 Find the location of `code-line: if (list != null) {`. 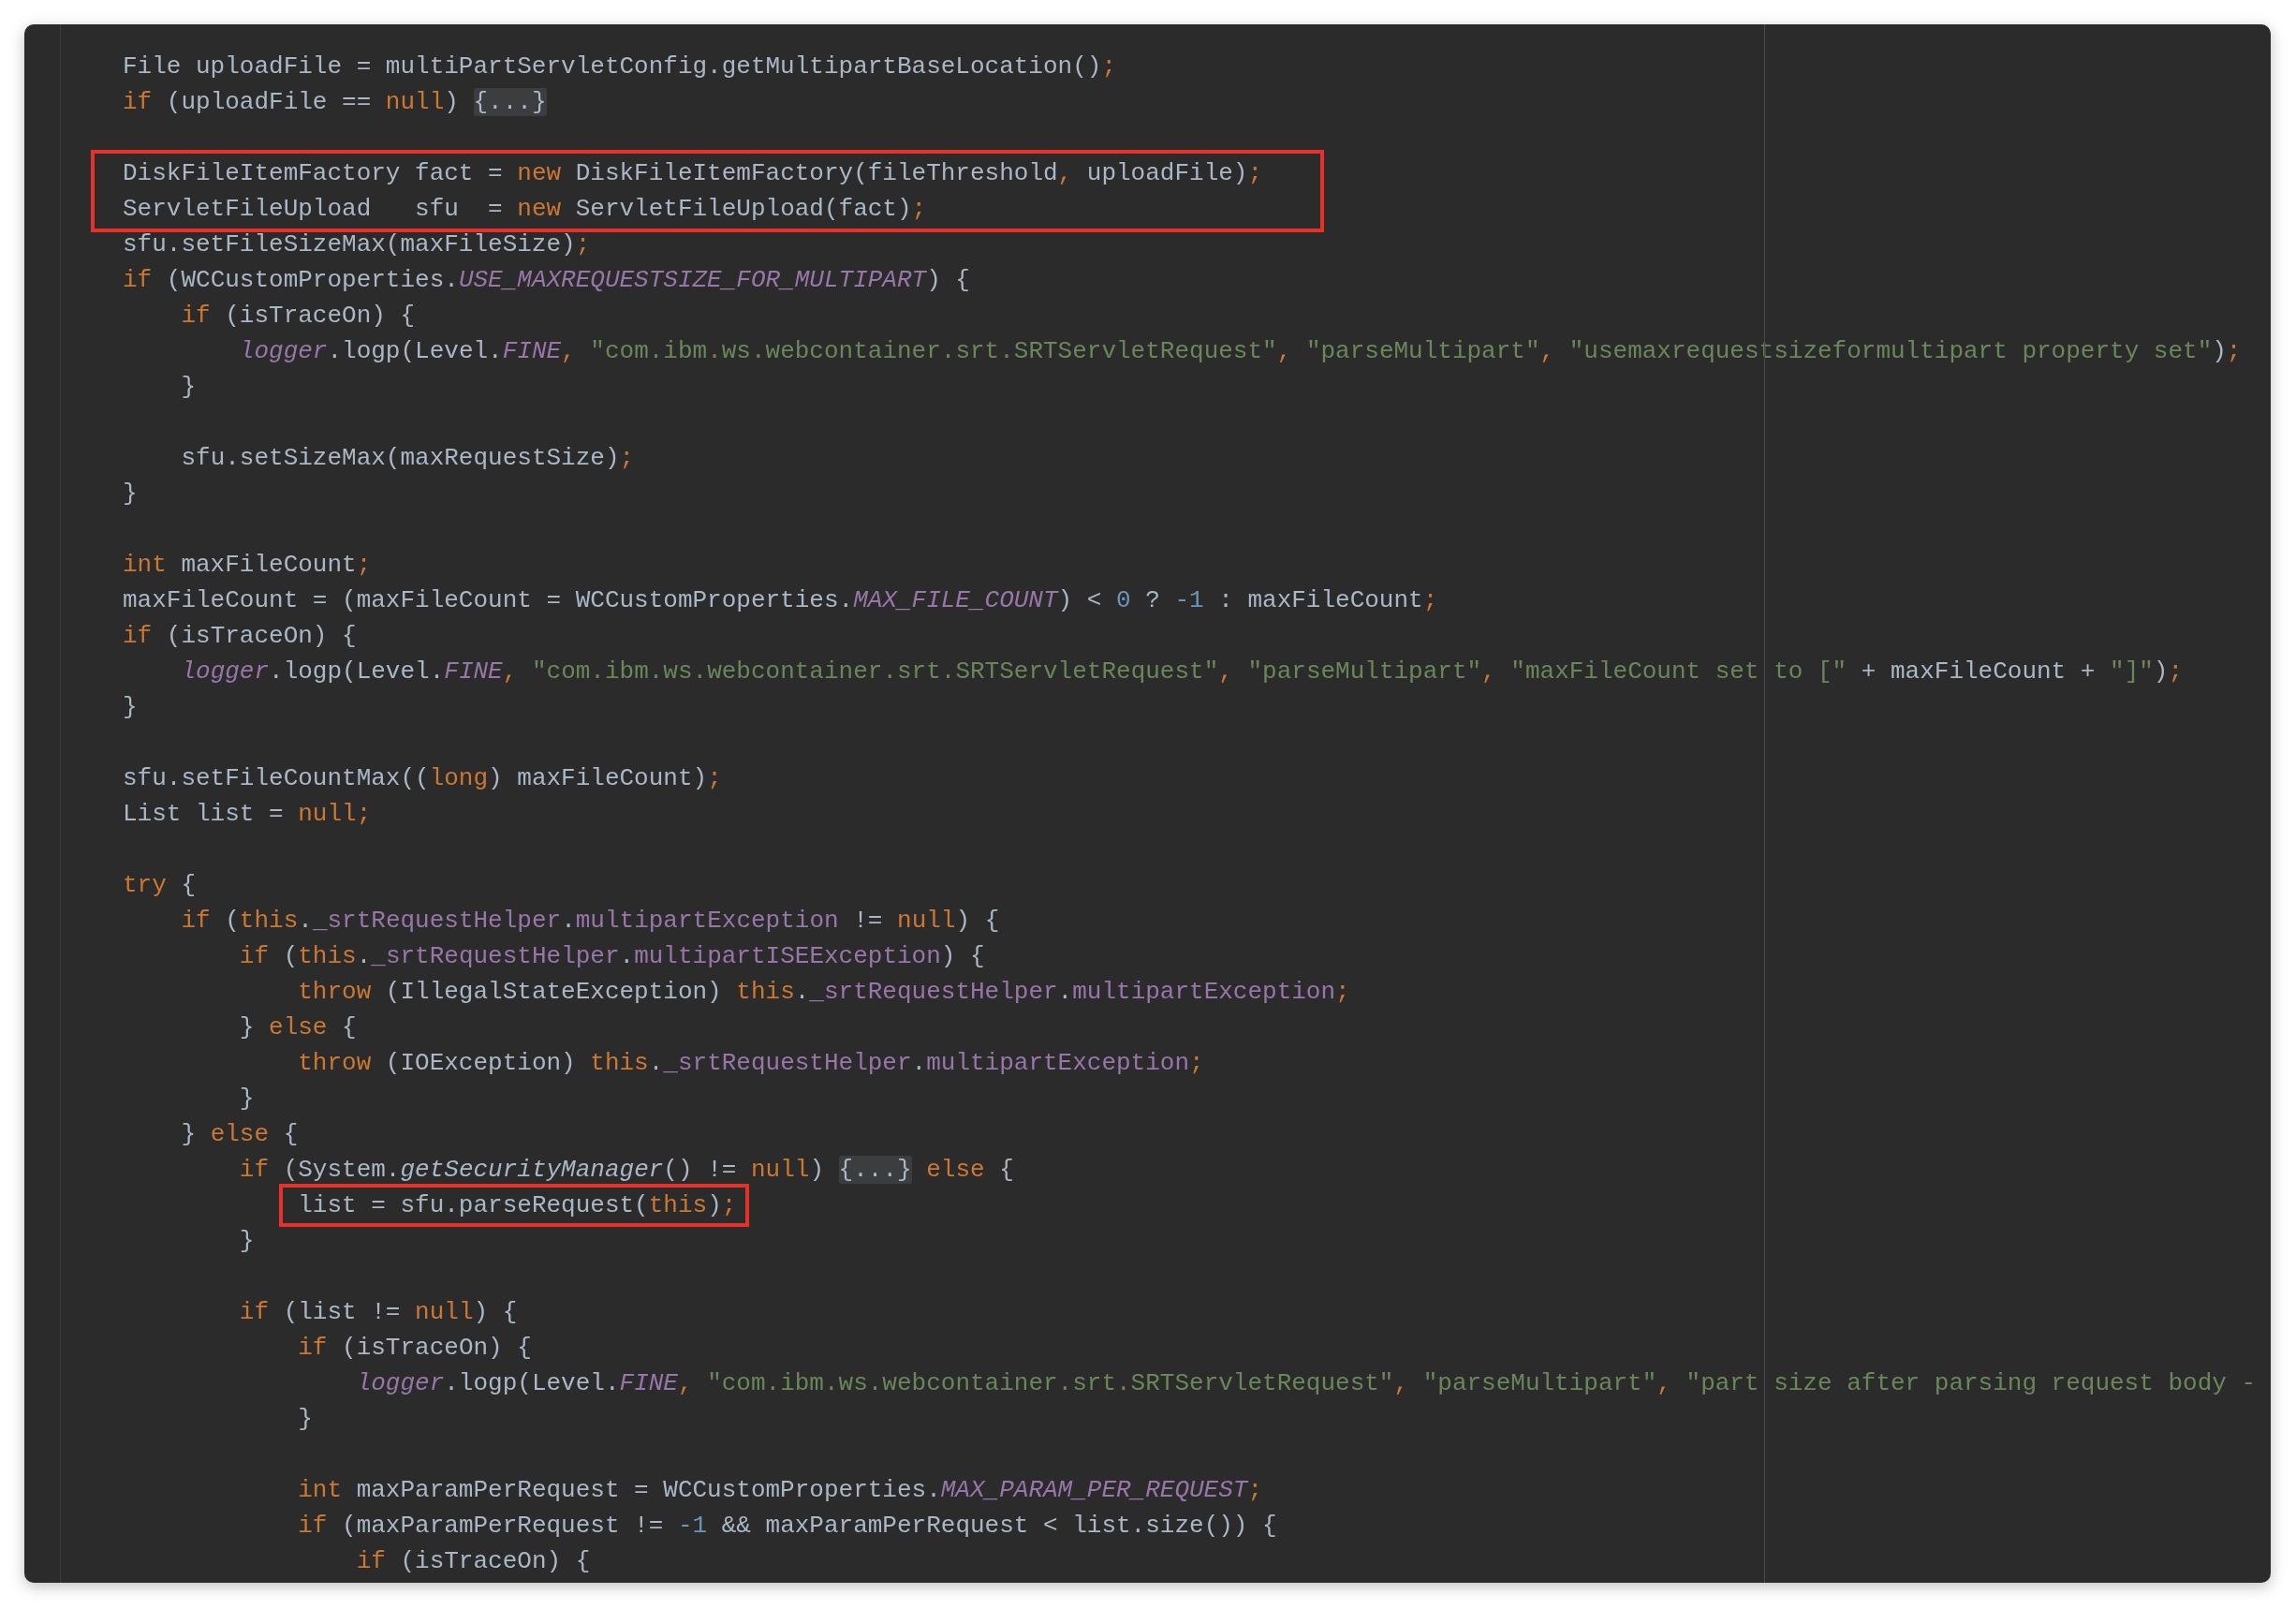

code-line: if (list != null) { is located at coordinates (378, 1312).